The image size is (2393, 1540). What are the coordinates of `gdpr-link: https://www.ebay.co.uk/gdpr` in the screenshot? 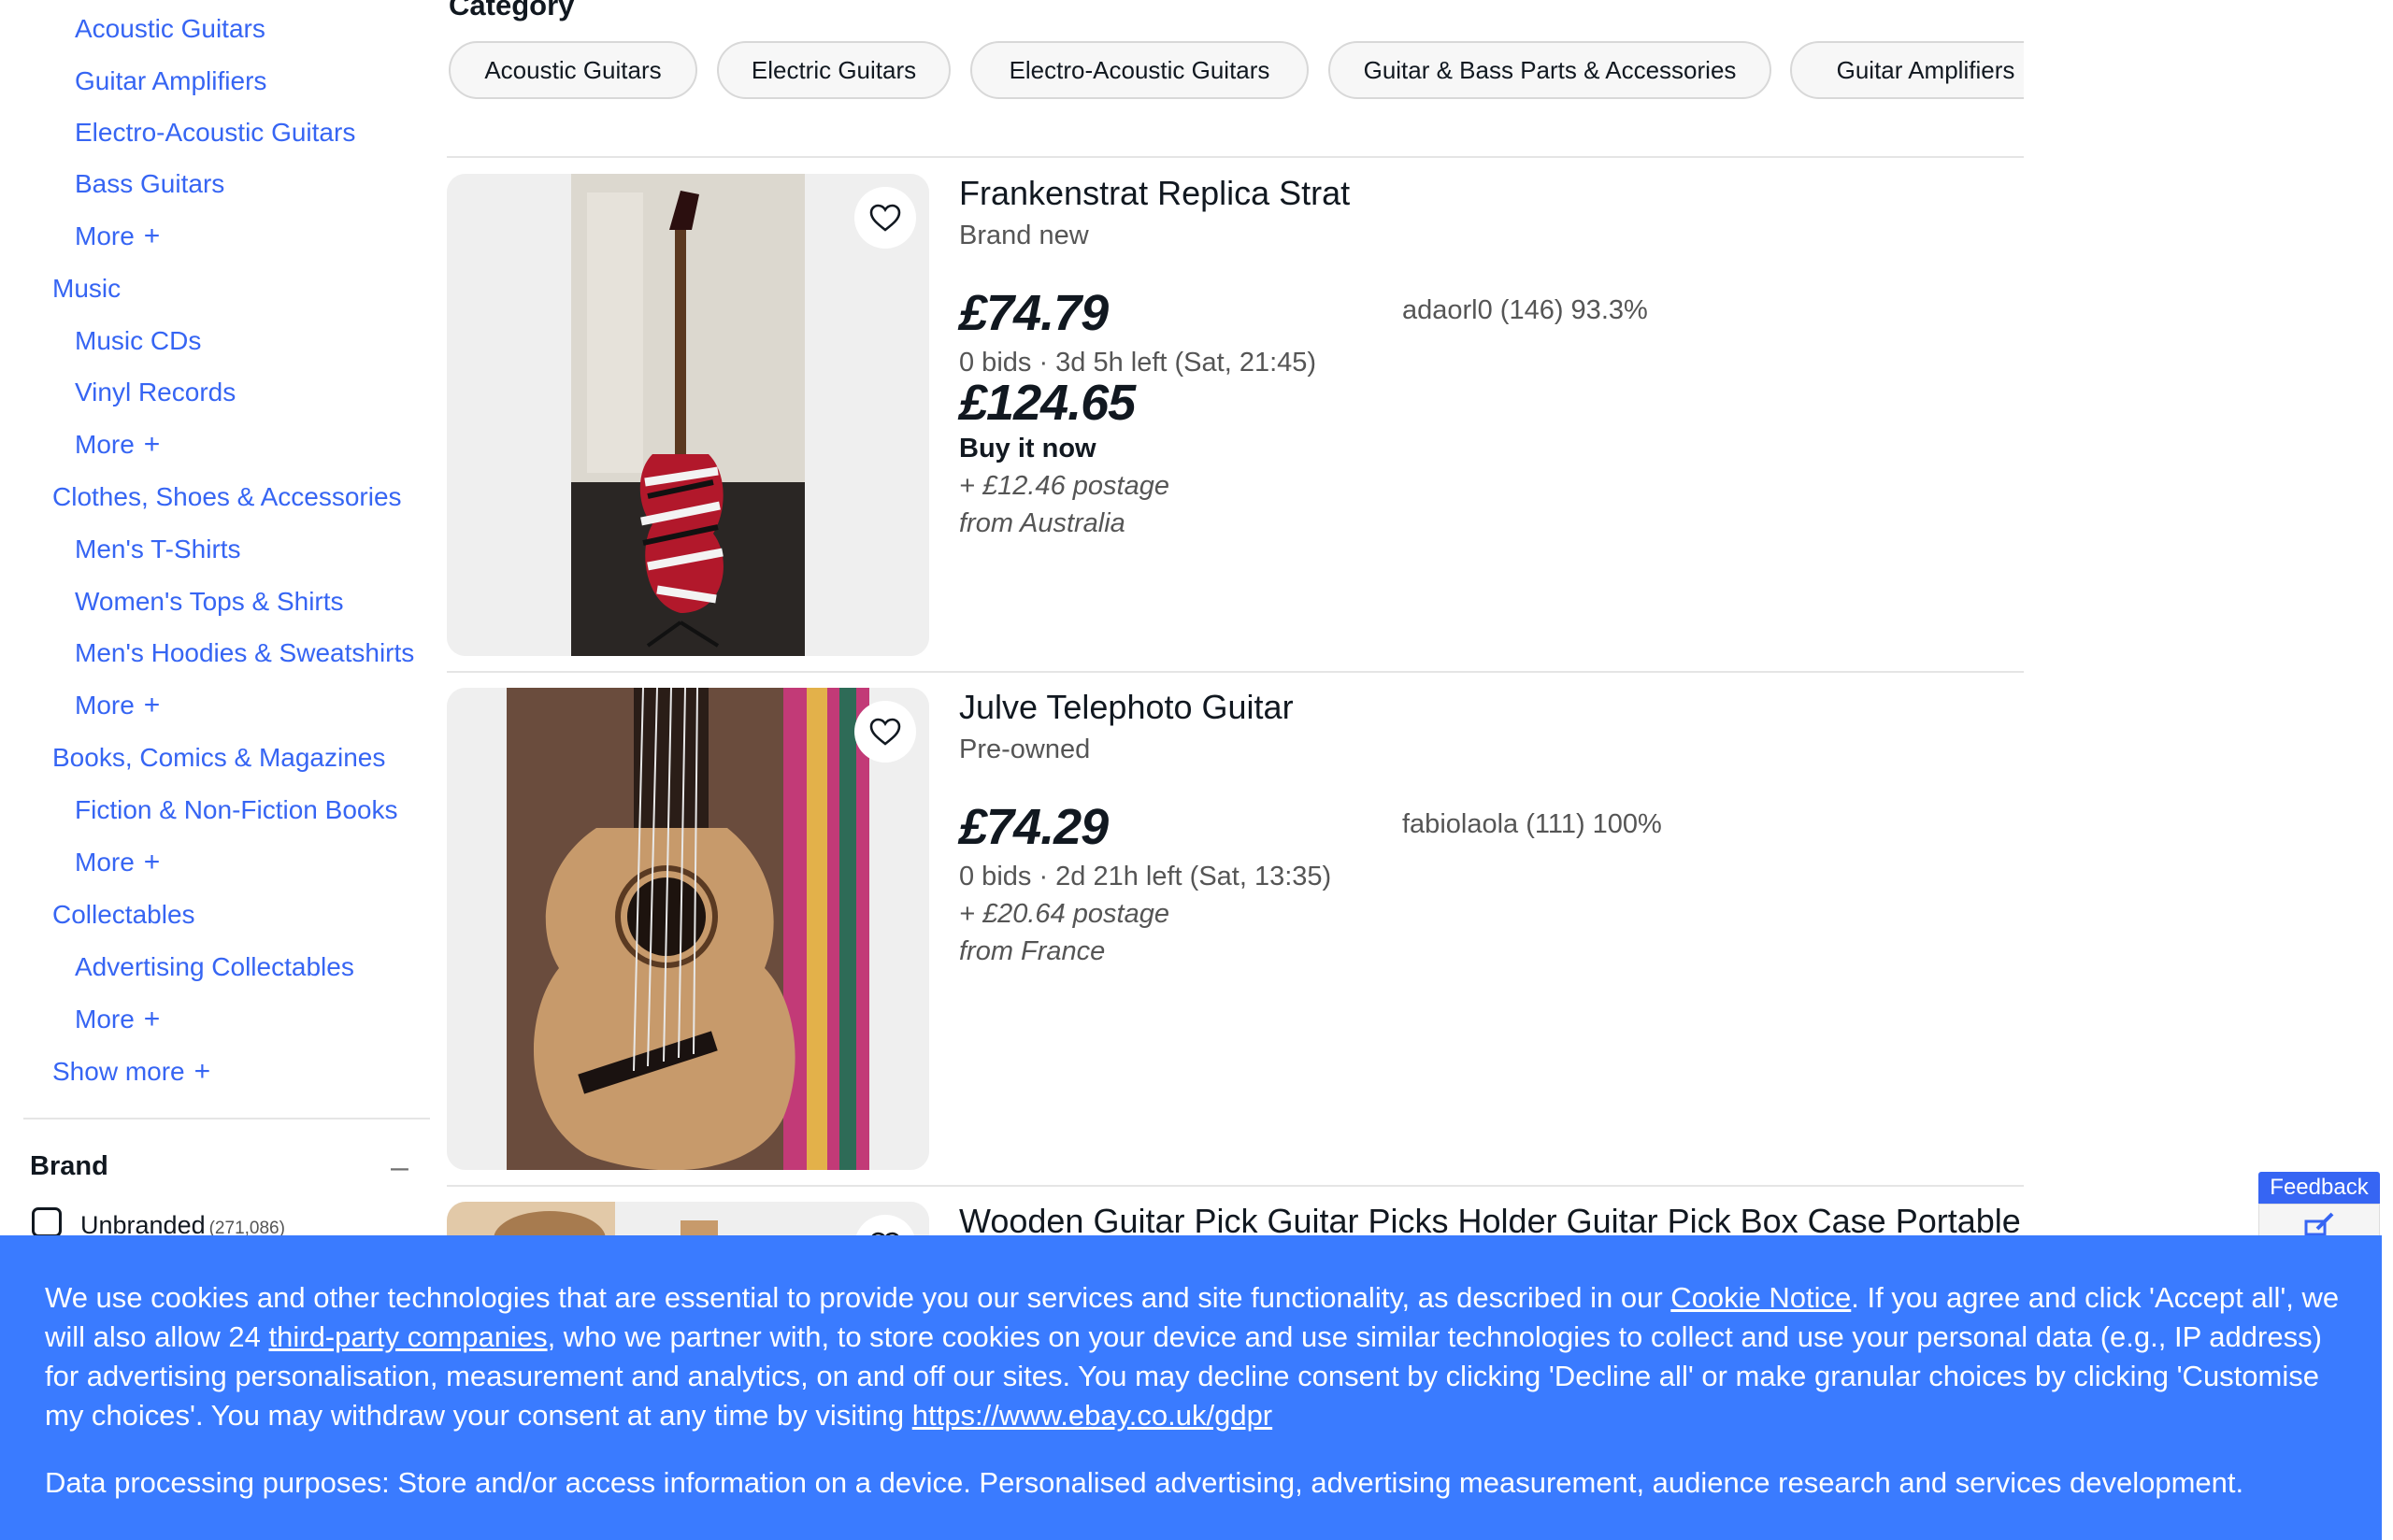 It's located at (1092, 1415).